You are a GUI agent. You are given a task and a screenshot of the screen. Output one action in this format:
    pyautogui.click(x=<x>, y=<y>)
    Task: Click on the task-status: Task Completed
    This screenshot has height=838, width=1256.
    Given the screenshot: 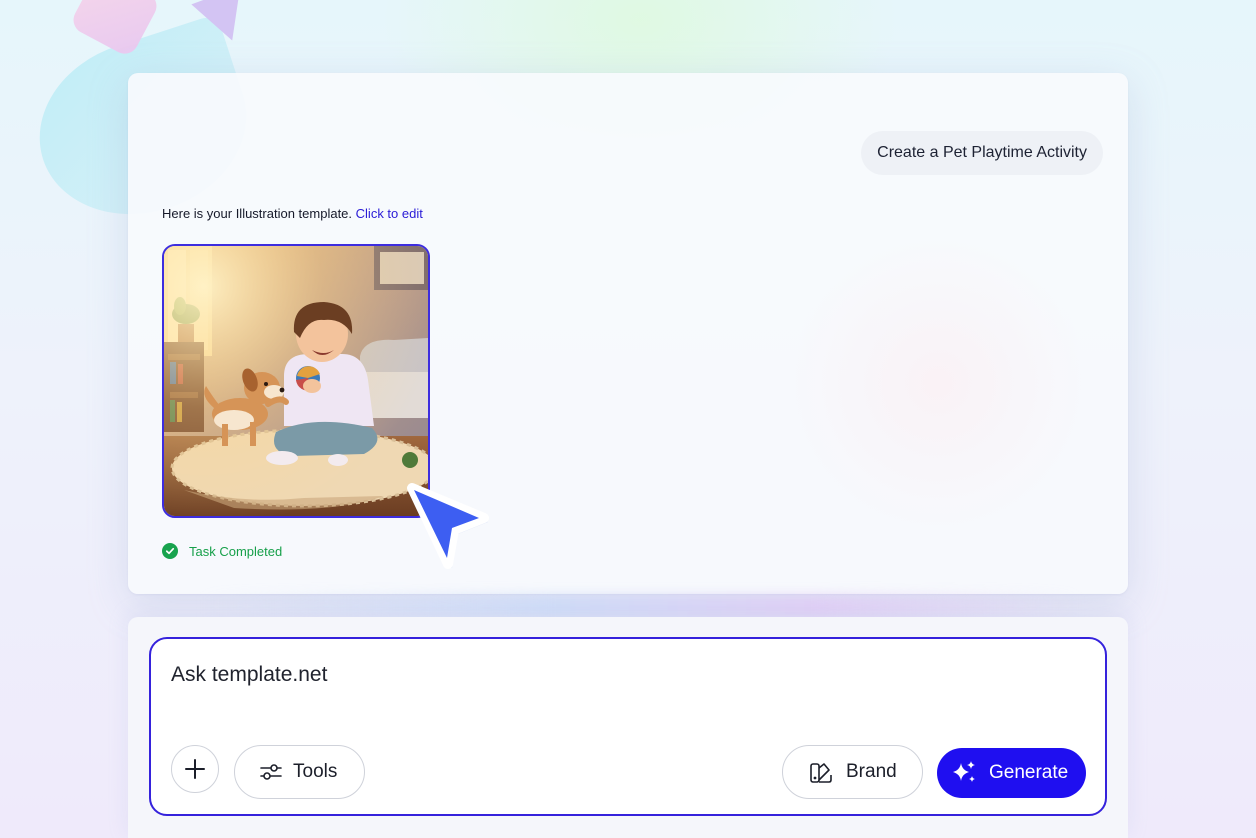 What is the action you would take?
    pyautogui.click(x=222, y=551)
    